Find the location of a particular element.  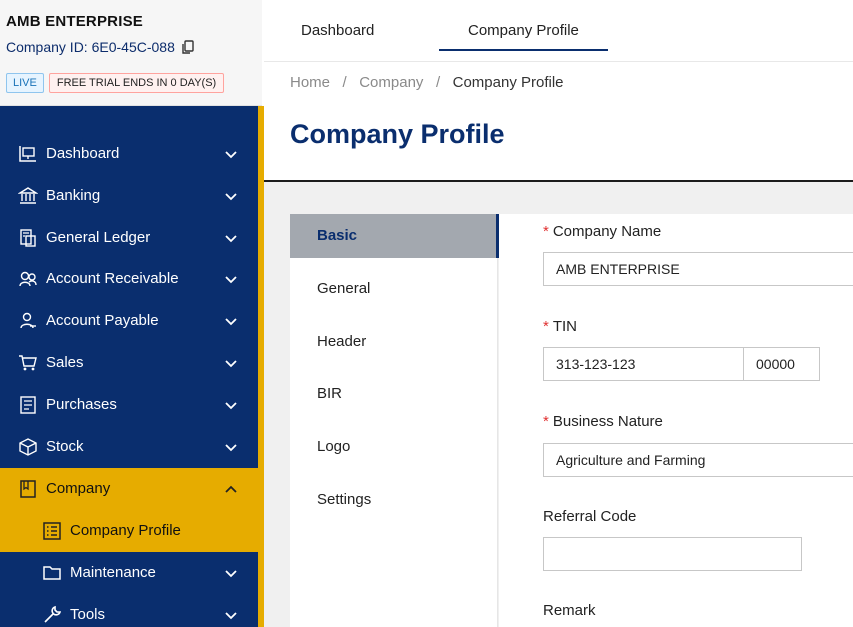

book-icon is located at coordinates (28, 489).